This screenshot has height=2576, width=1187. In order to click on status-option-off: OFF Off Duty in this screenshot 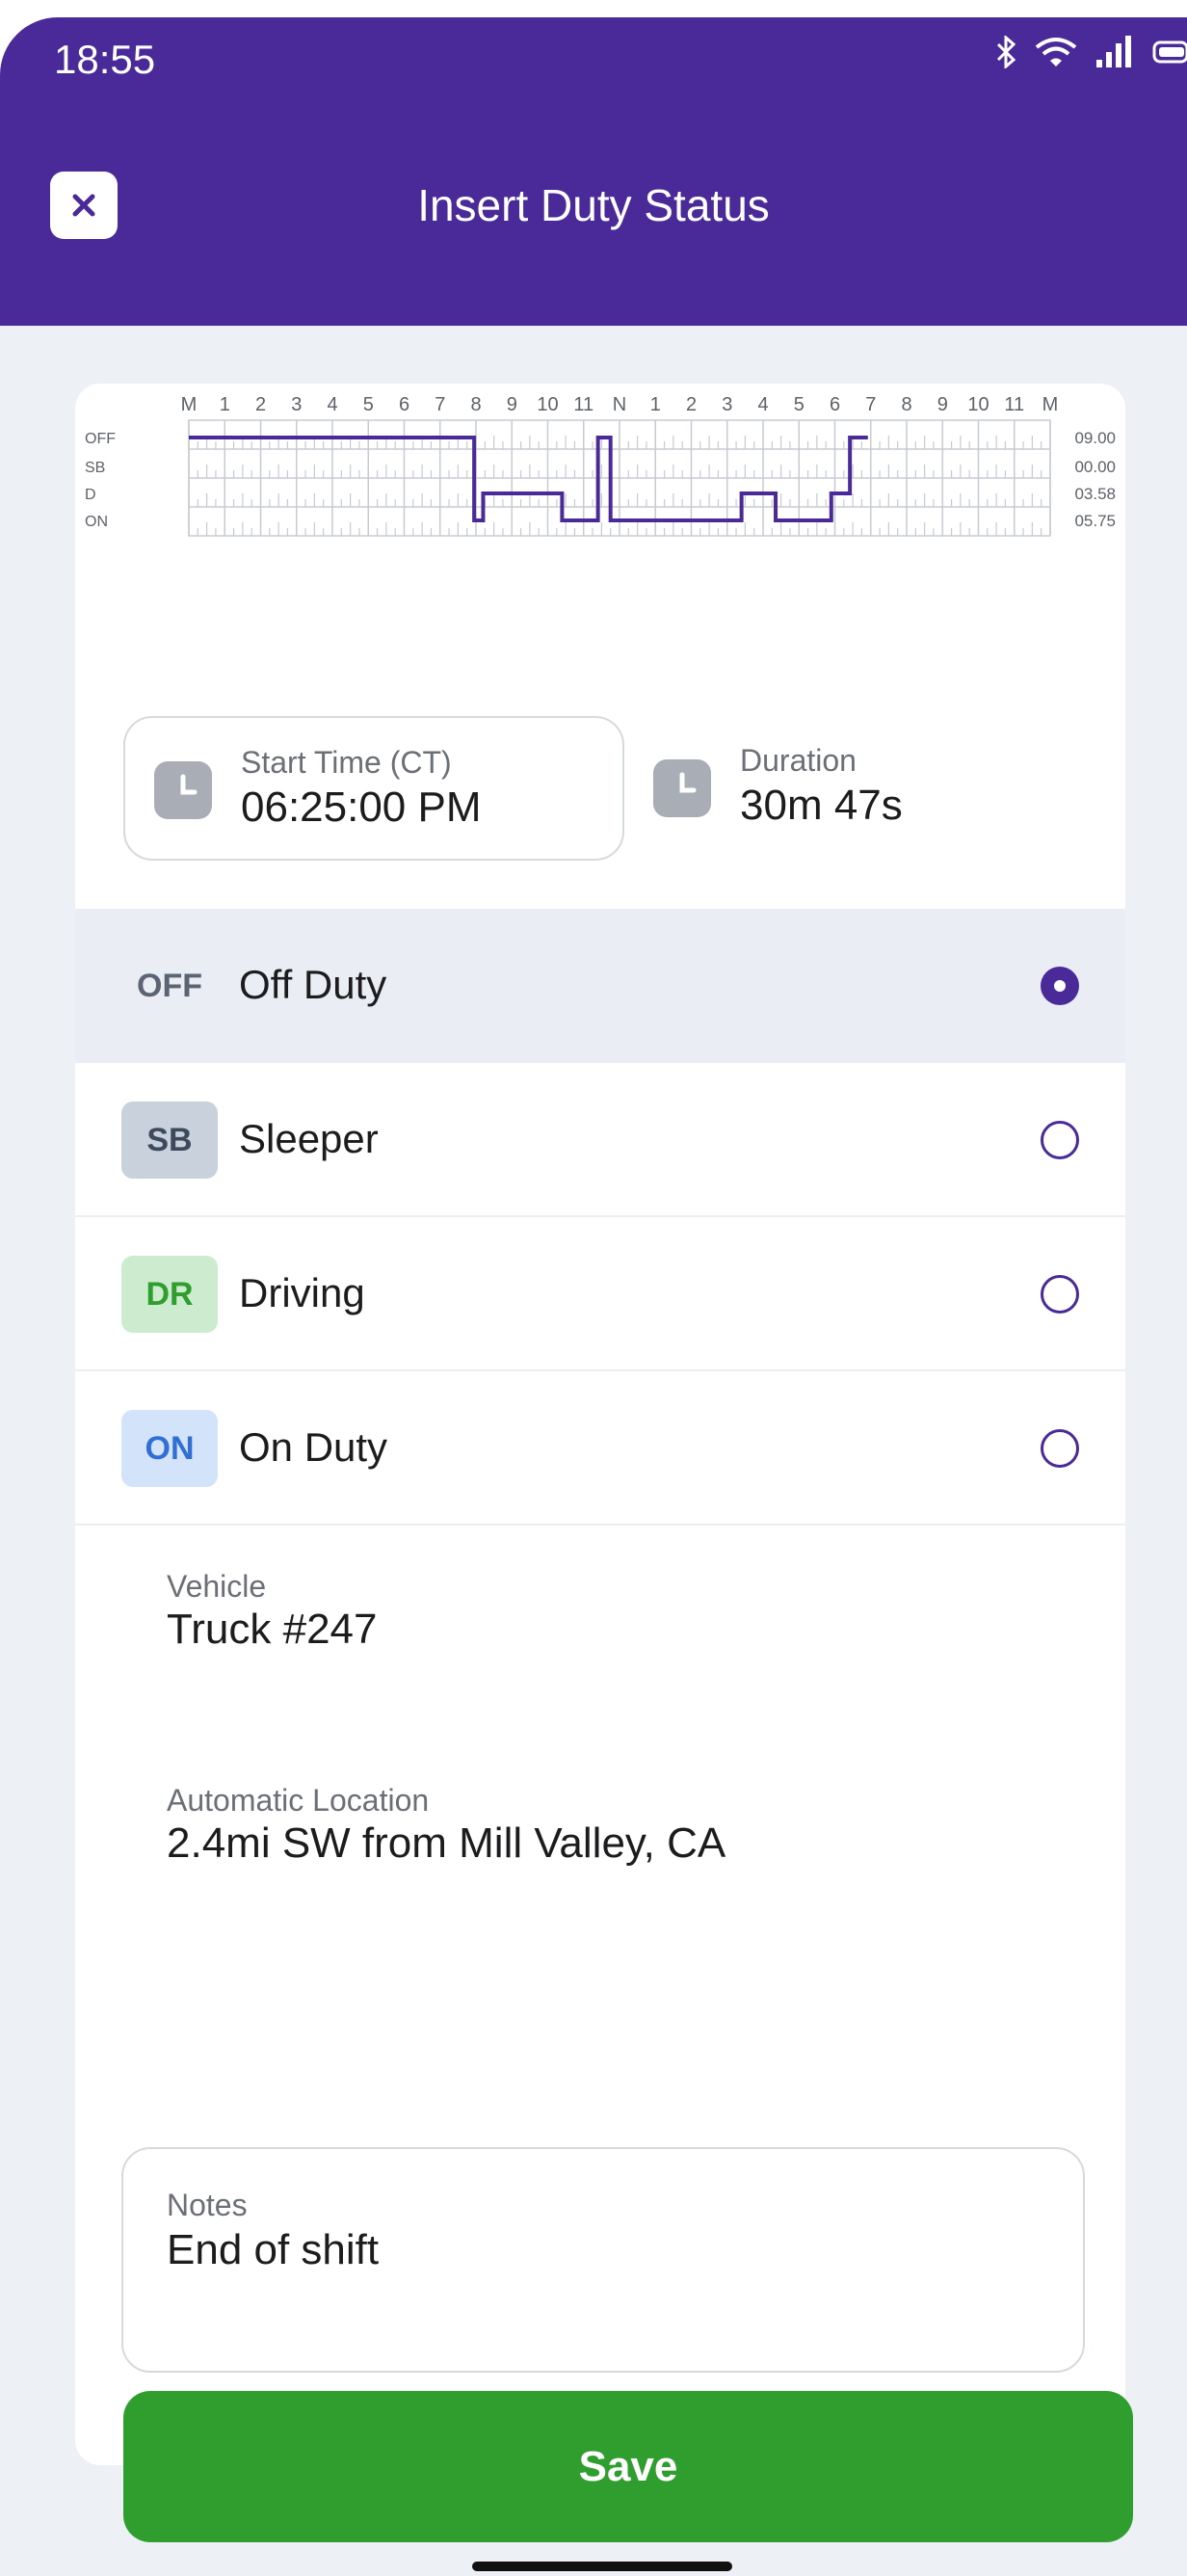, I will do `click(600, 986)`.